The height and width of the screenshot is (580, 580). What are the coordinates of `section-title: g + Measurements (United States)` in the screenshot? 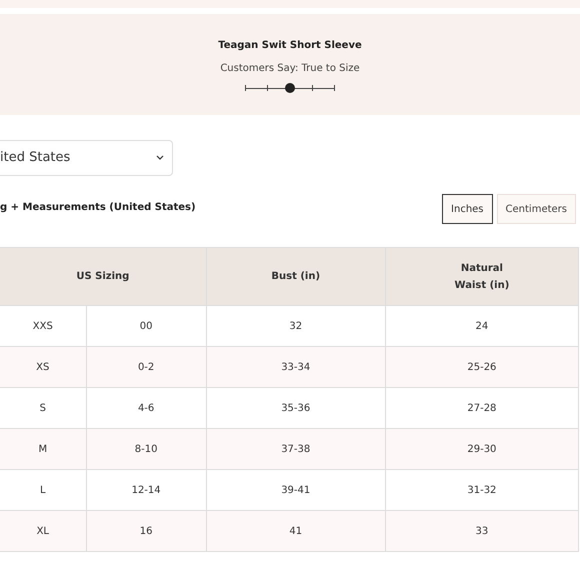 It's located at (98, 208).